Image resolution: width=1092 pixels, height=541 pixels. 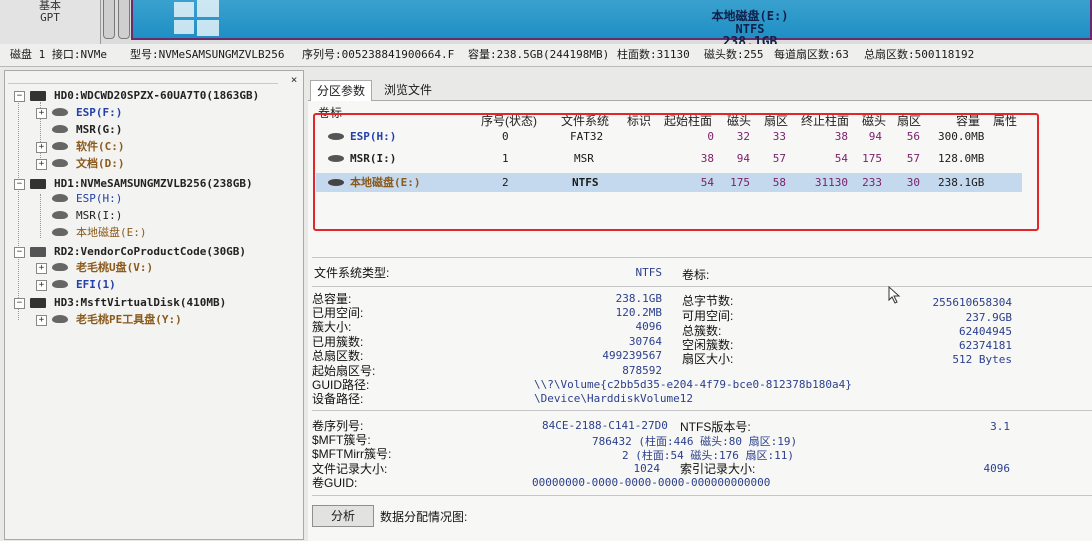 I want to click on tree-label-hd0-msr: MSR(G:), so click(x=99, y=129).